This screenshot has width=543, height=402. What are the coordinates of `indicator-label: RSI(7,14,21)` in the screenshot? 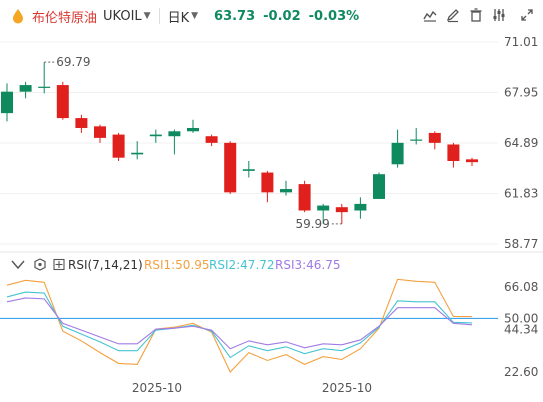 It's located at (105, 265).